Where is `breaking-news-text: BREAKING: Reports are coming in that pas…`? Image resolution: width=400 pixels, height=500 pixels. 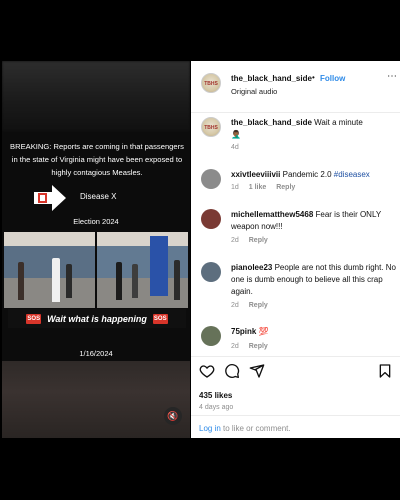 breaking-news-text: BREAKING: Reports are coming in that pas… is located at coordinates (97, 159).